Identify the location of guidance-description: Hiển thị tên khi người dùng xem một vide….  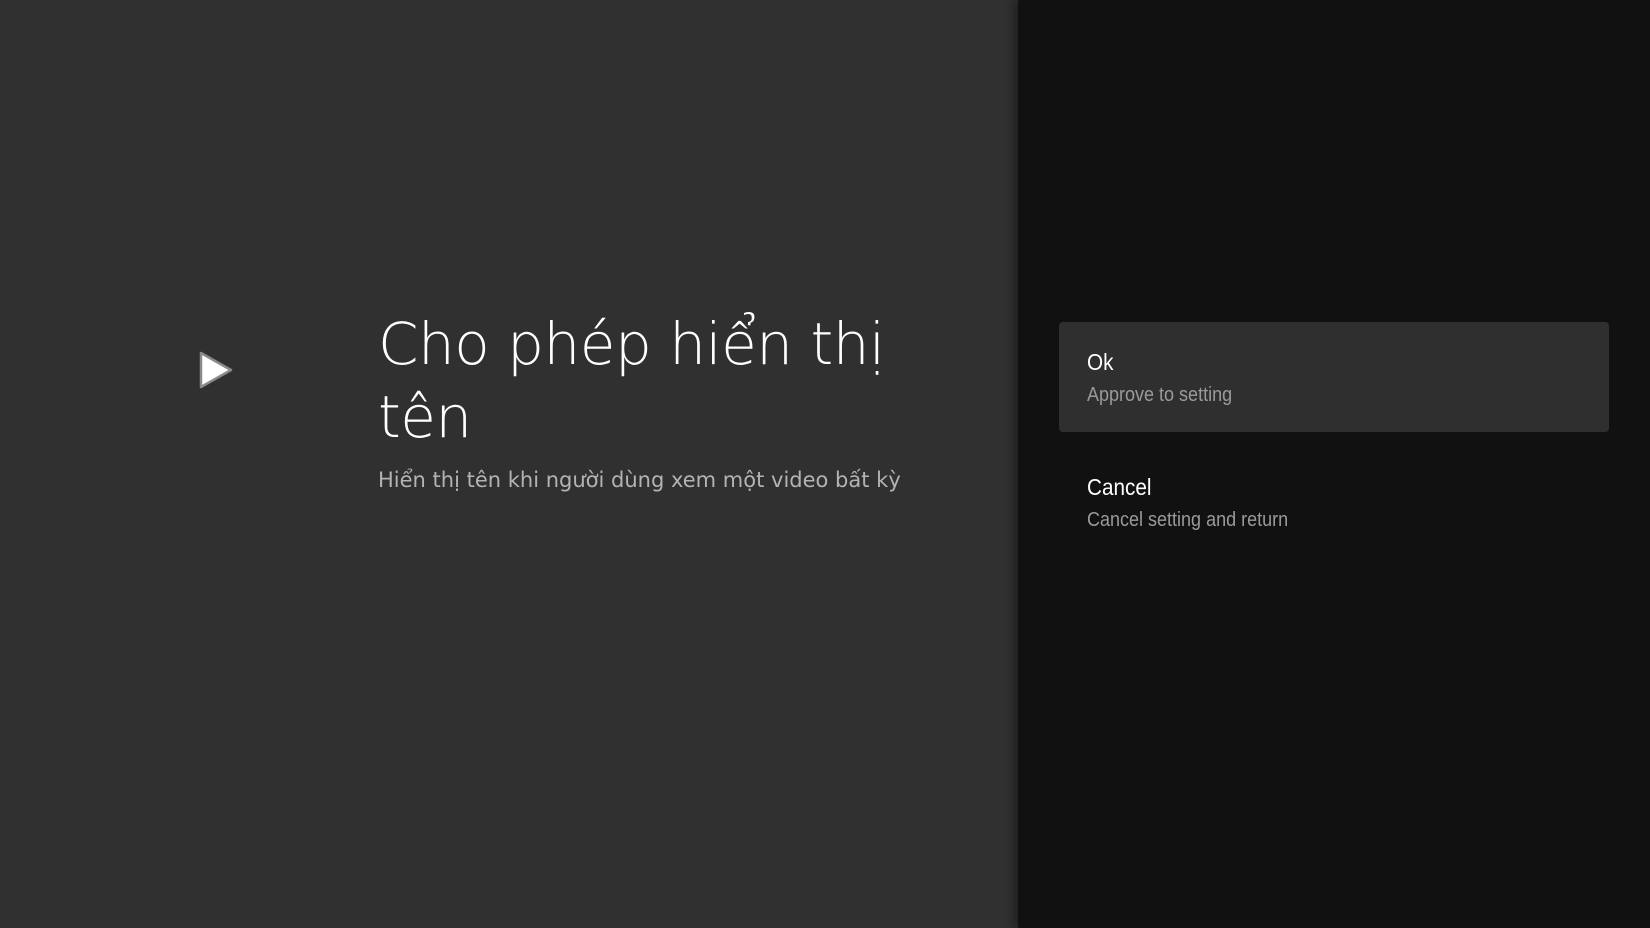
(639, 480).